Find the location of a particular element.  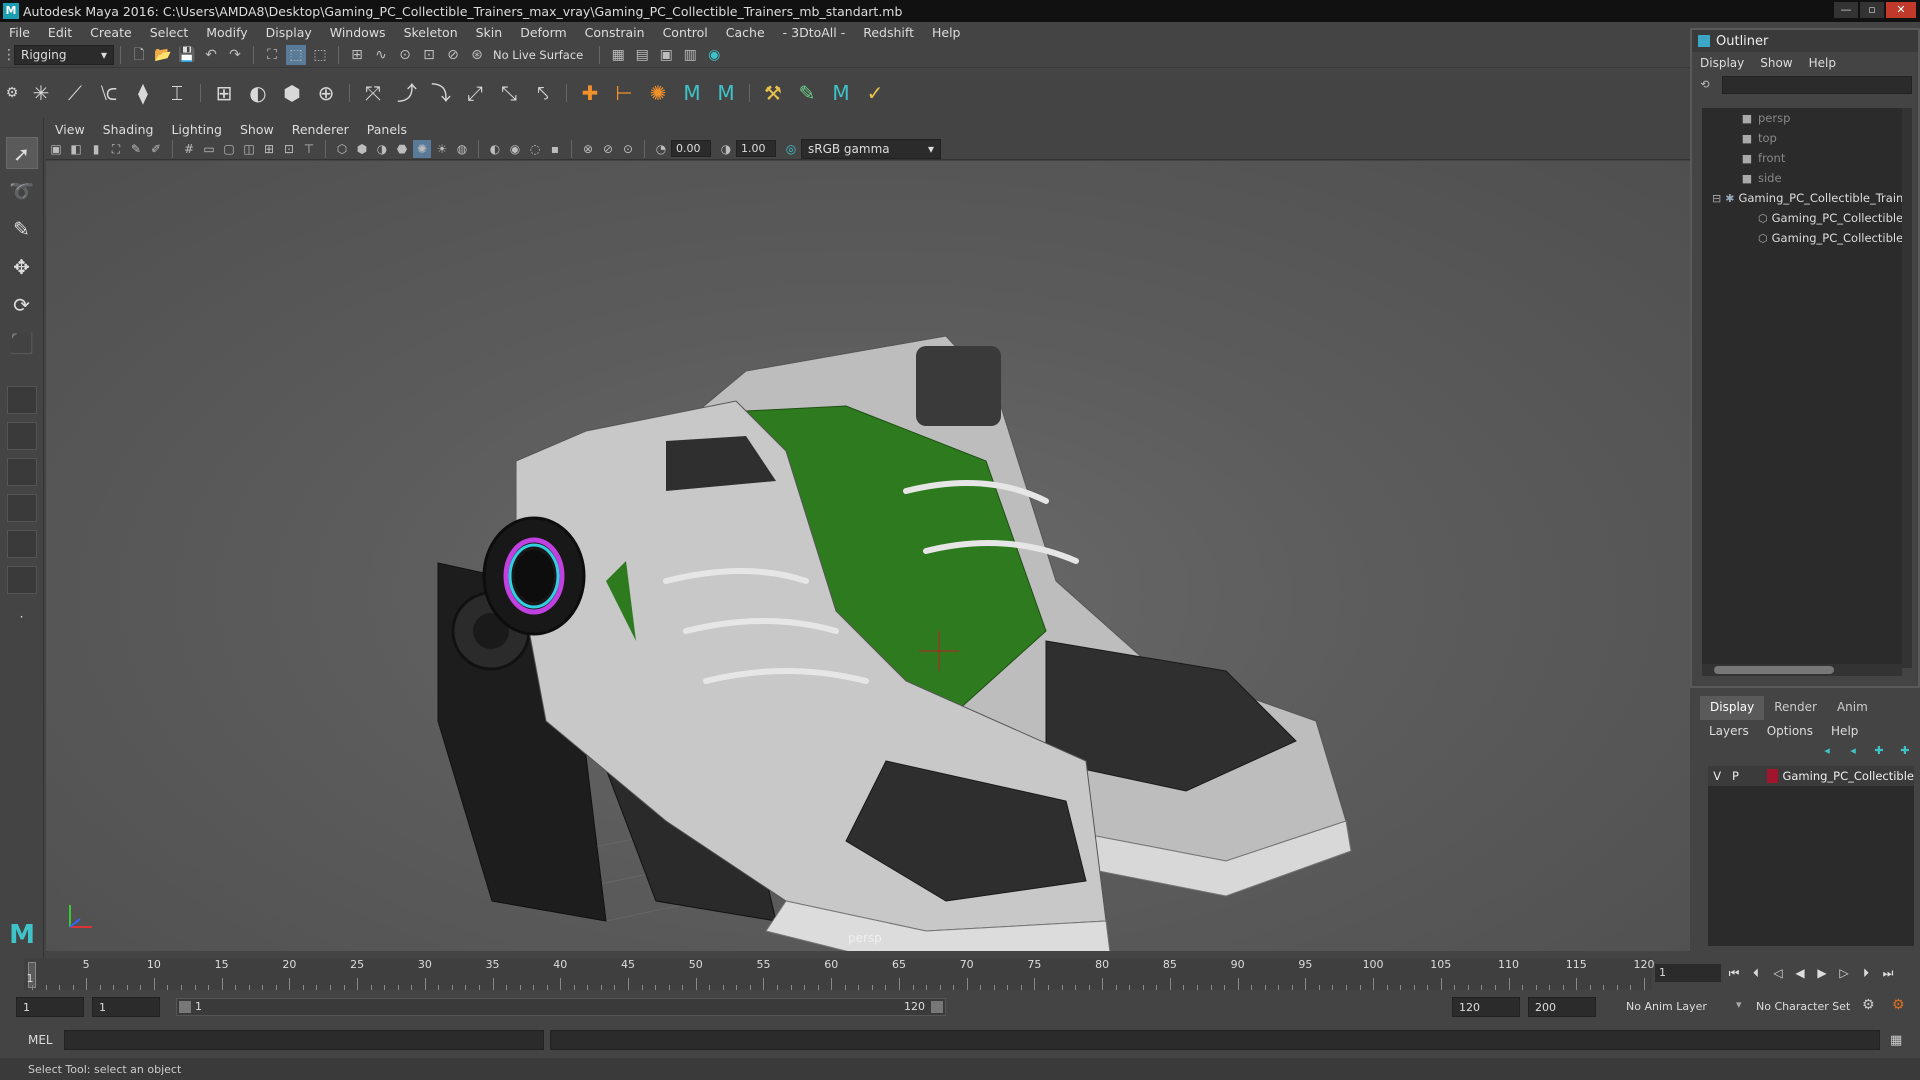

make-live-icon: ⊛ is located at coordinates (477, 55).